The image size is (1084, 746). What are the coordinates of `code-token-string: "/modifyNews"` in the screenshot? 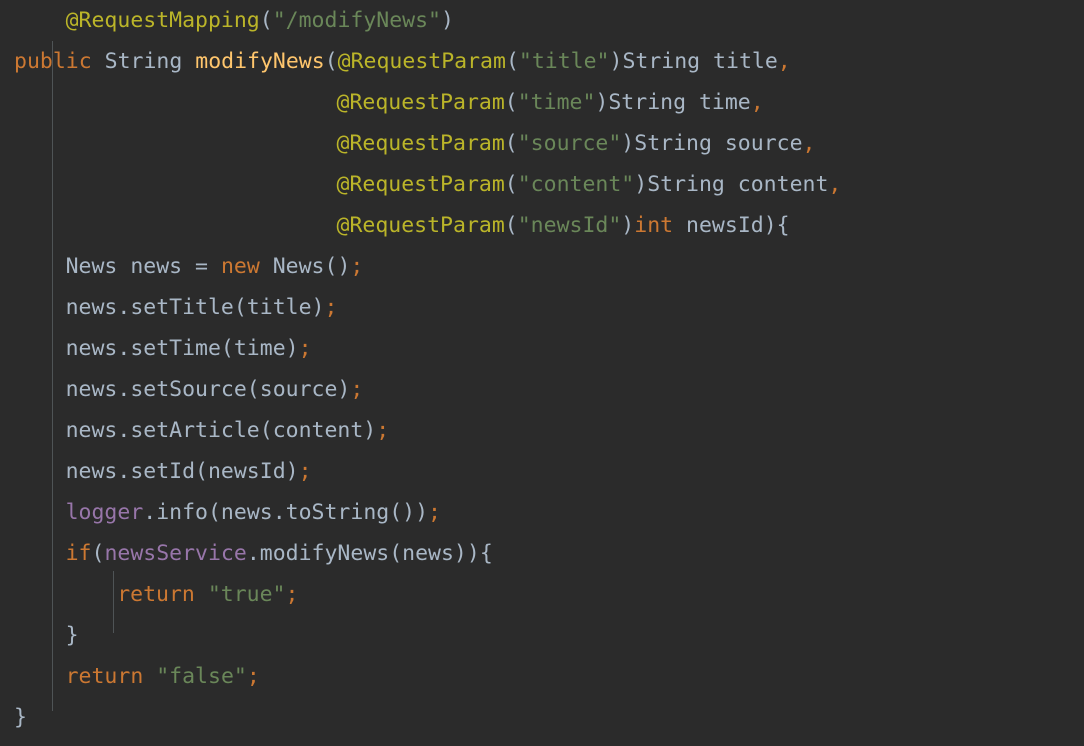 It's located at (356, 20).